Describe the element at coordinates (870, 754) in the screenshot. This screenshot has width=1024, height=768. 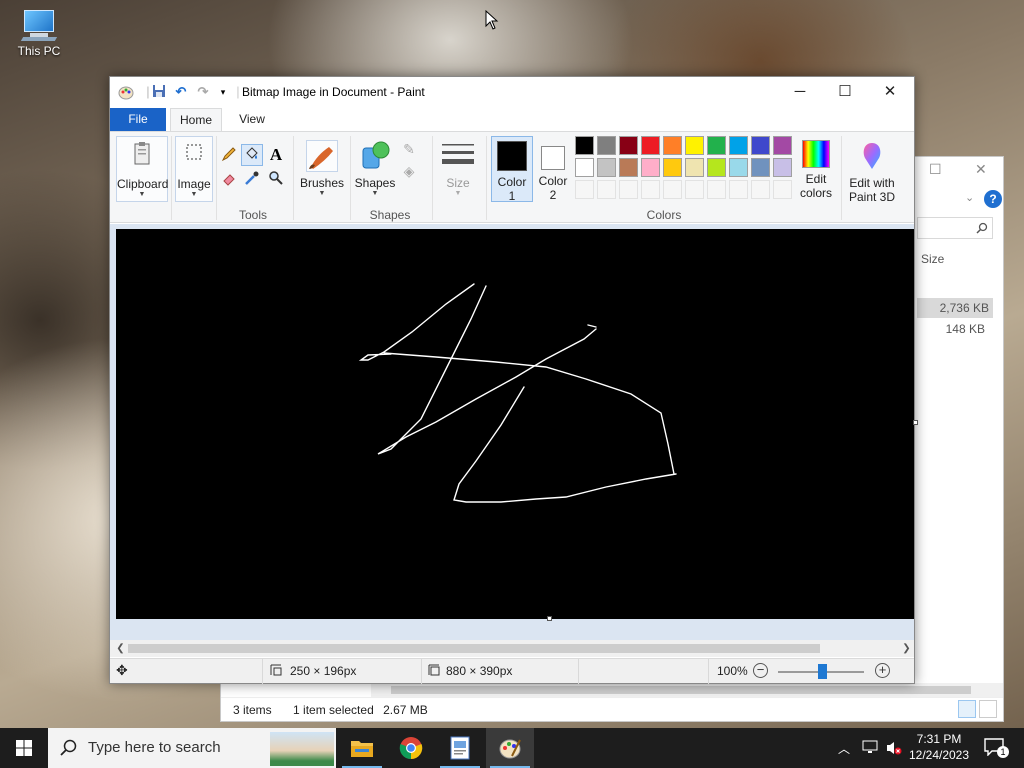
I see `network-icon` at that location.